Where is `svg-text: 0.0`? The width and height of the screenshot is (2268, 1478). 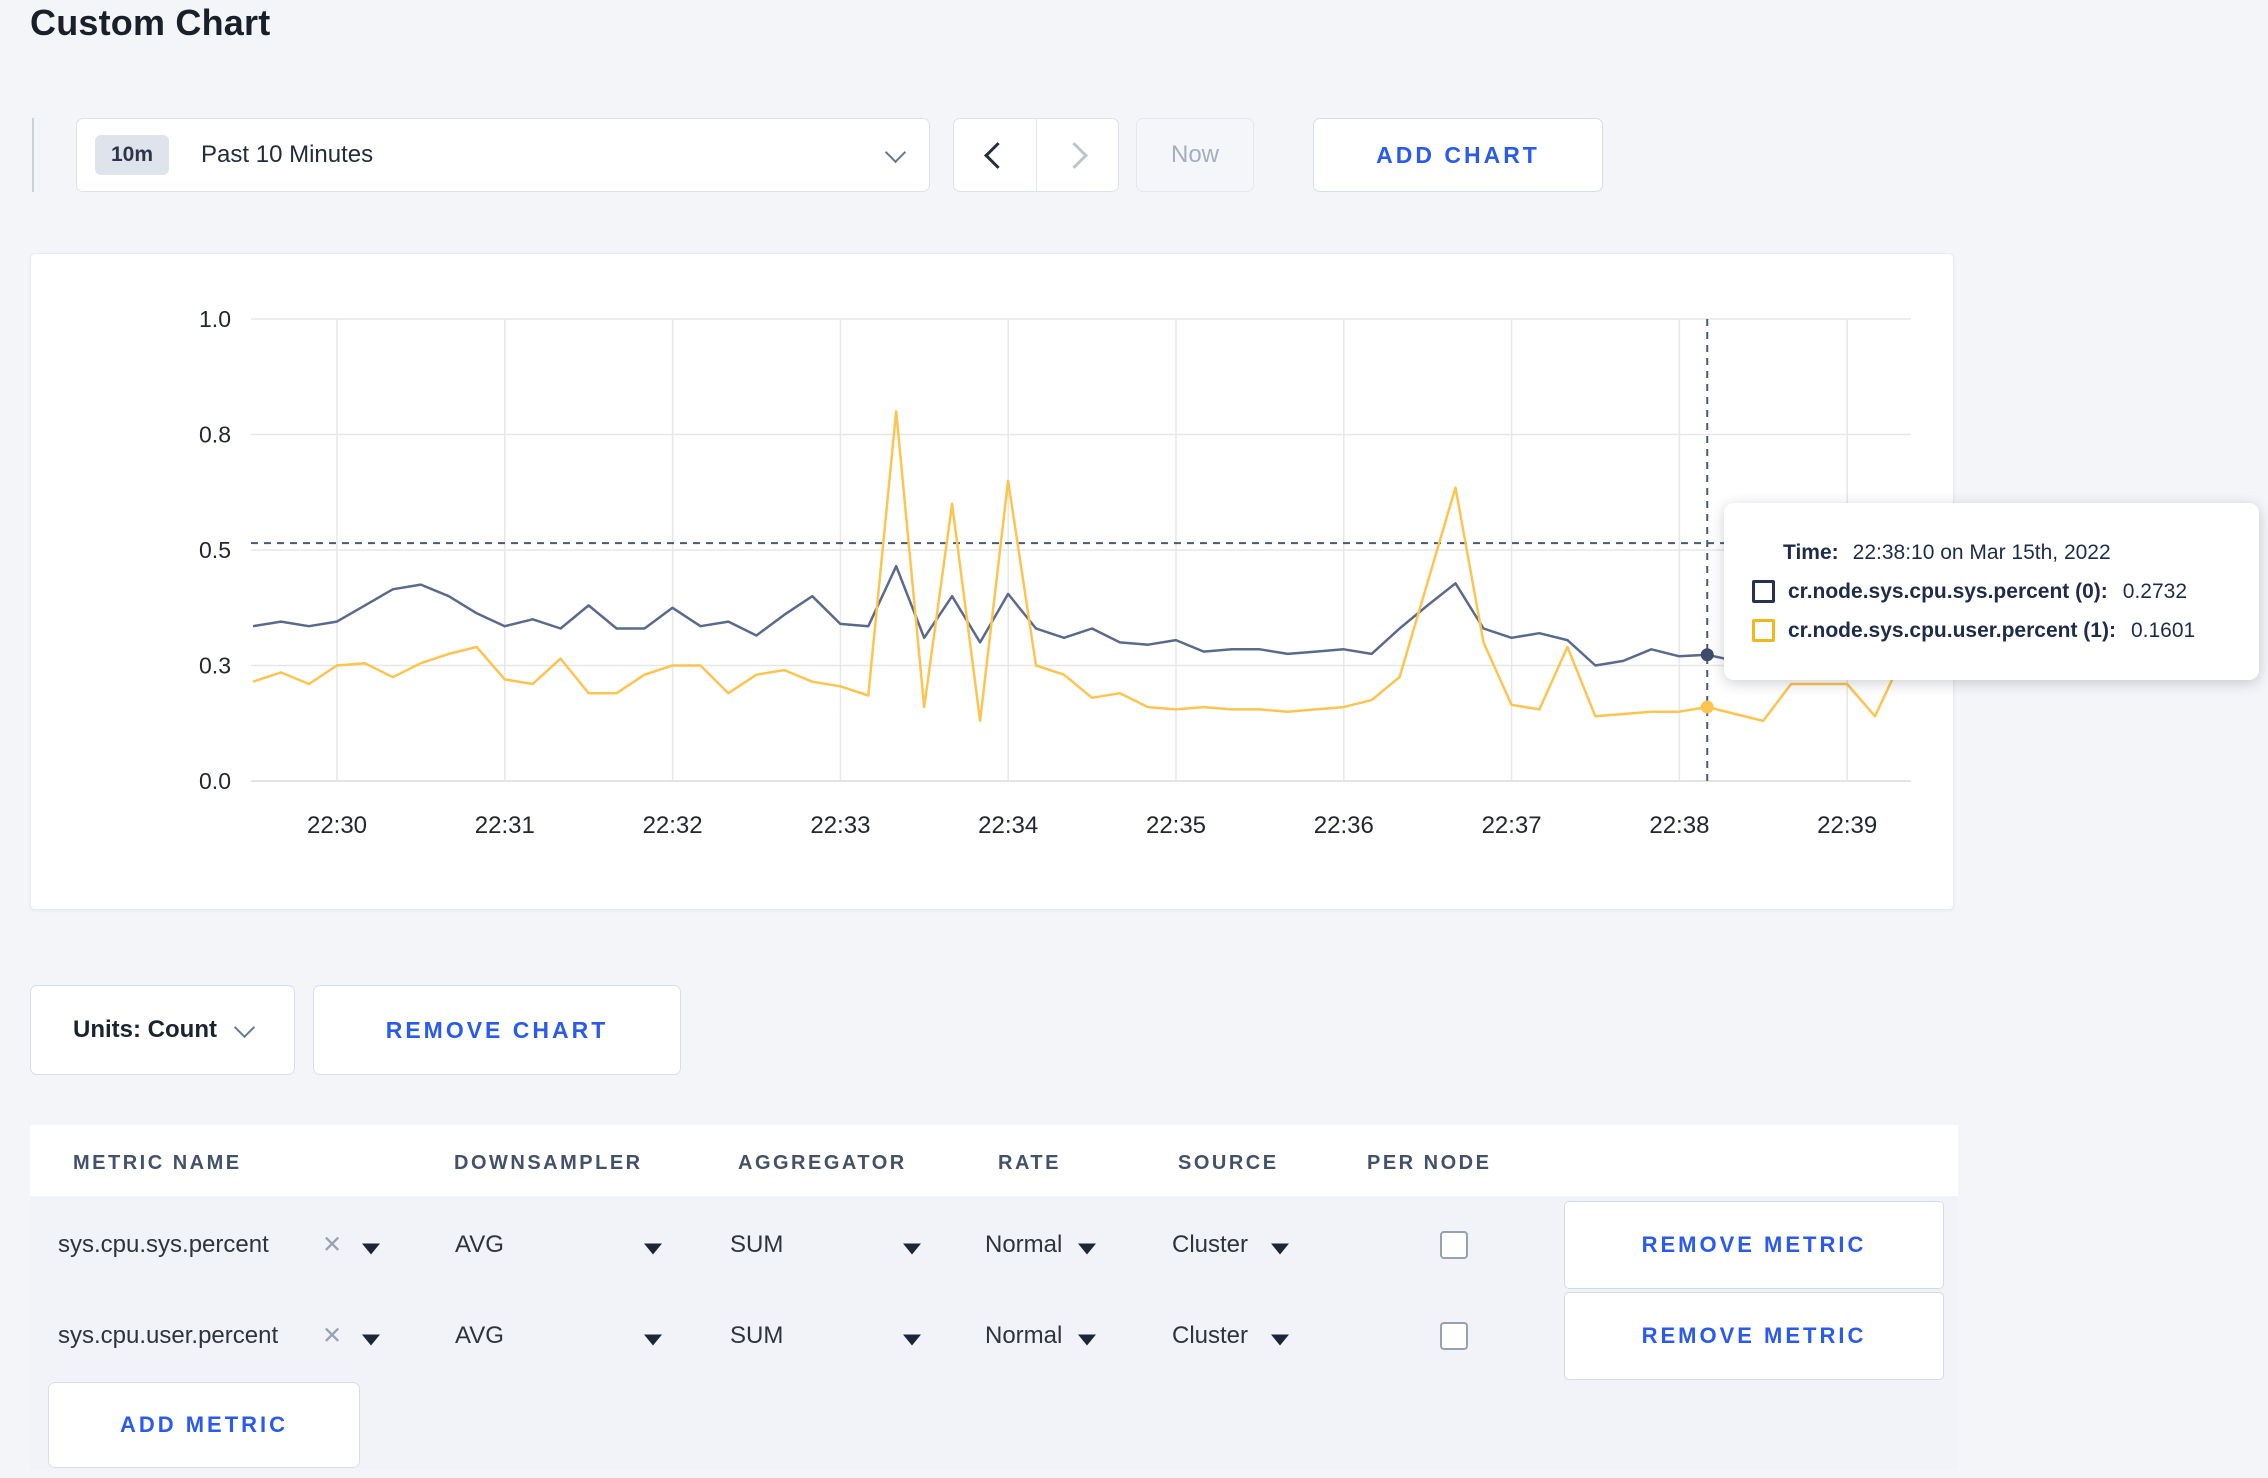
svg-text: 0.0 is located at coordinates (215, 781).